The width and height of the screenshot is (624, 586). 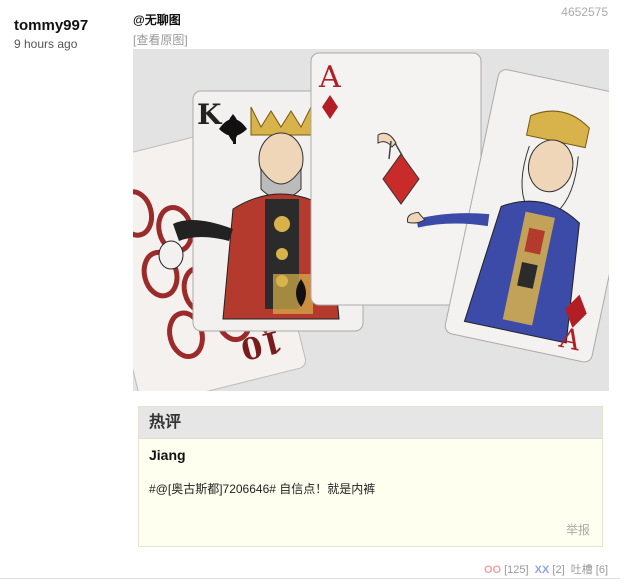 I want to click on xx-count: [2], so click(x=558, y=570).